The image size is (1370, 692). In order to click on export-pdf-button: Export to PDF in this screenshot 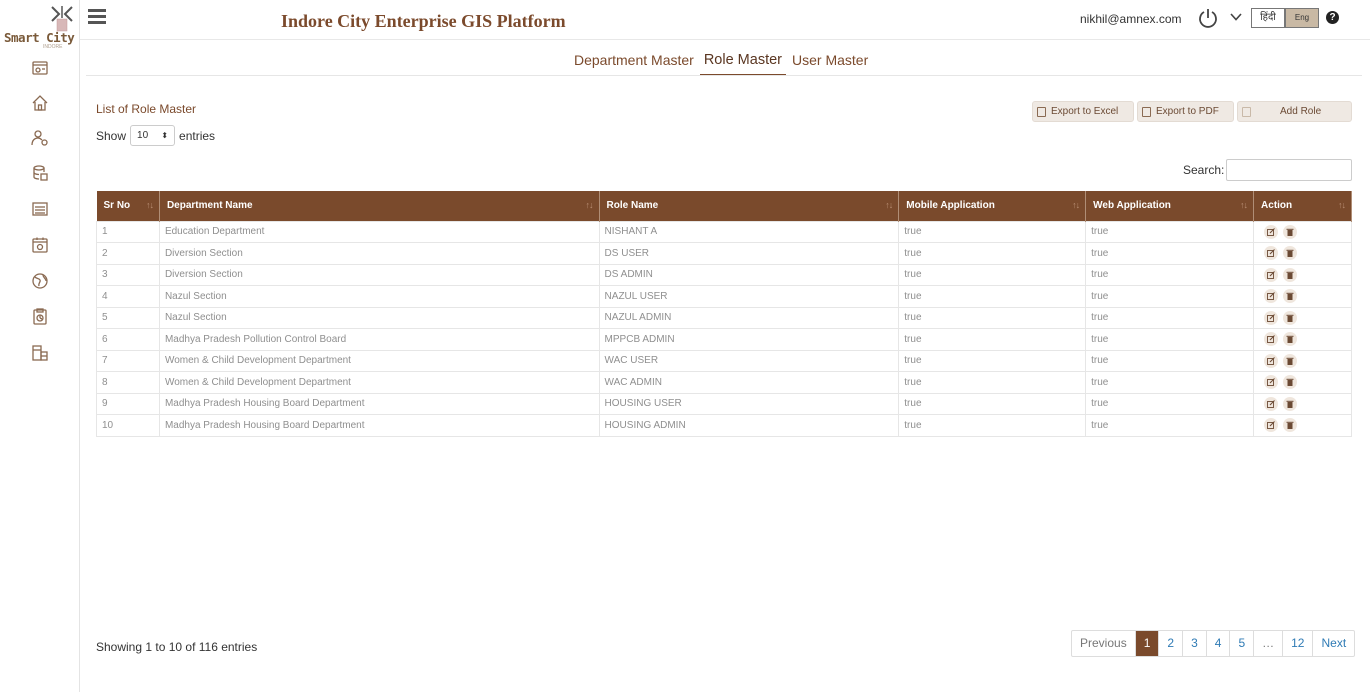, I will do `click(1185, 111)`.